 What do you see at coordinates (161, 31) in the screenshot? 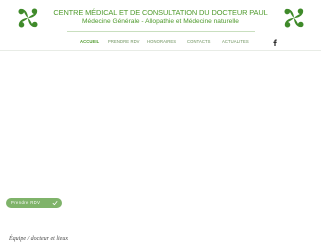
I see `header-divider` at bounding box center [161, 31].